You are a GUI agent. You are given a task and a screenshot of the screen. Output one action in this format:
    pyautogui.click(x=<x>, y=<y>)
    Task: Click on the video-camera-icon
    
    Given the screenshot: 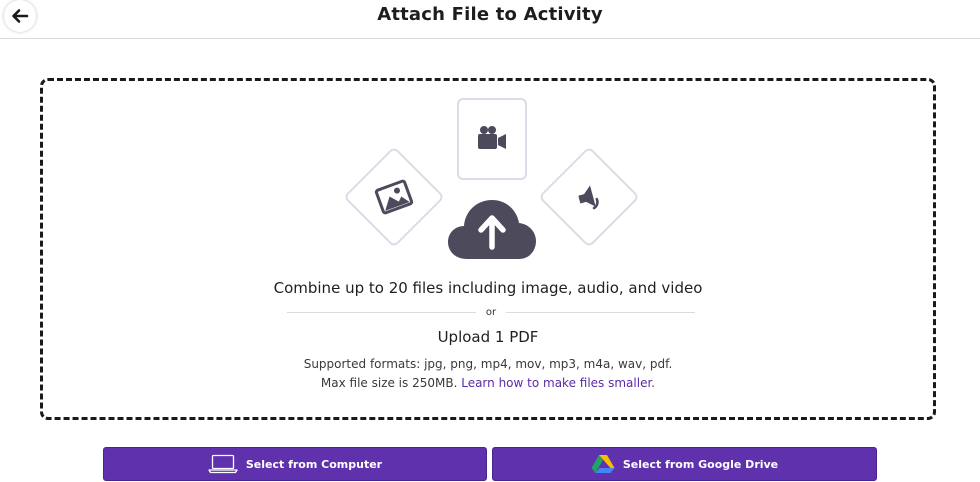 What is the action you would take?
    pyautogui.click(x=492, y=137)
    